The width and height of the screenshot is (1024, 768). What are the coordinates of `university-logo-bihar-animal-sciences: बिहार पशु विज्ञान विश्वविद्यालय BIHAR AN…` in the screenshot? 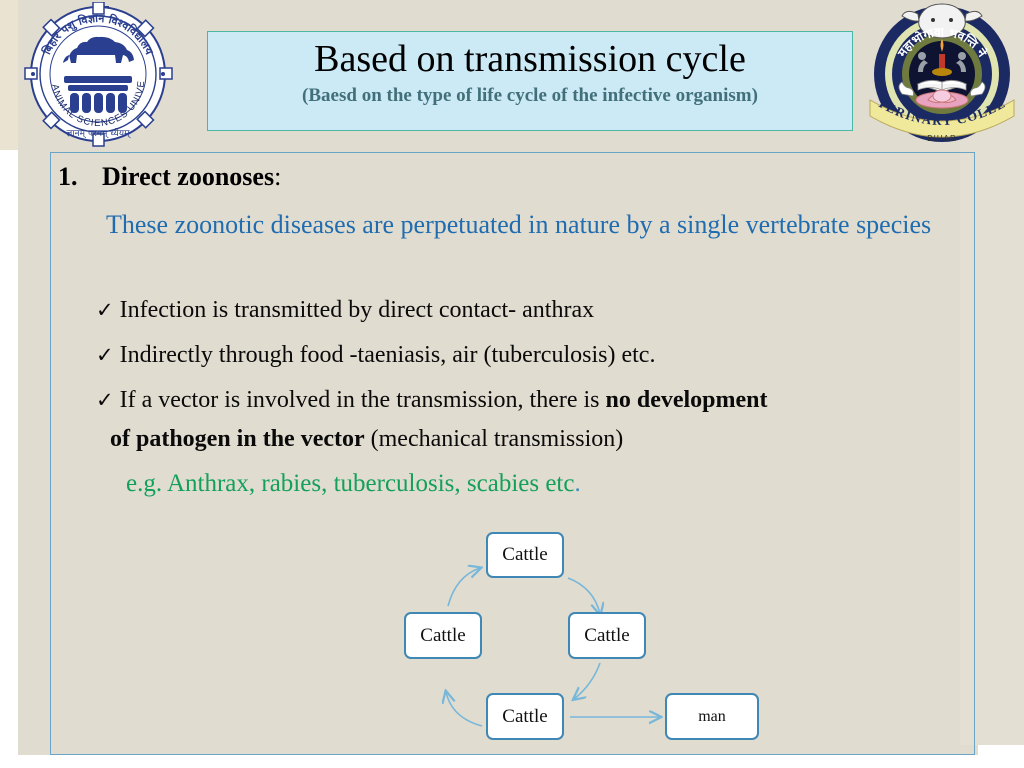 It's located at (99, 75).